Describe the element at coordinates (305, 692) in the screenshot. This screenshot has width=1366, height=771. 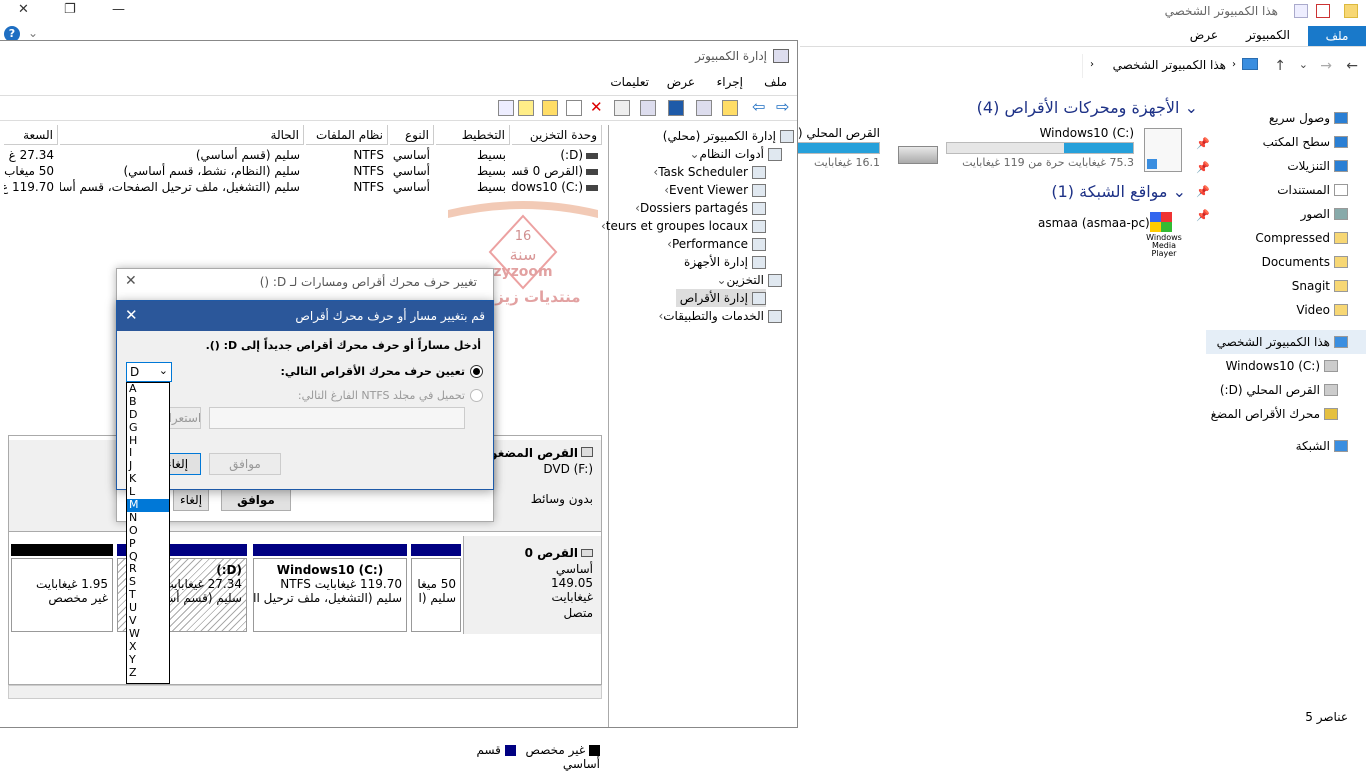
I see `disk-panel-scrollbar` at that location.